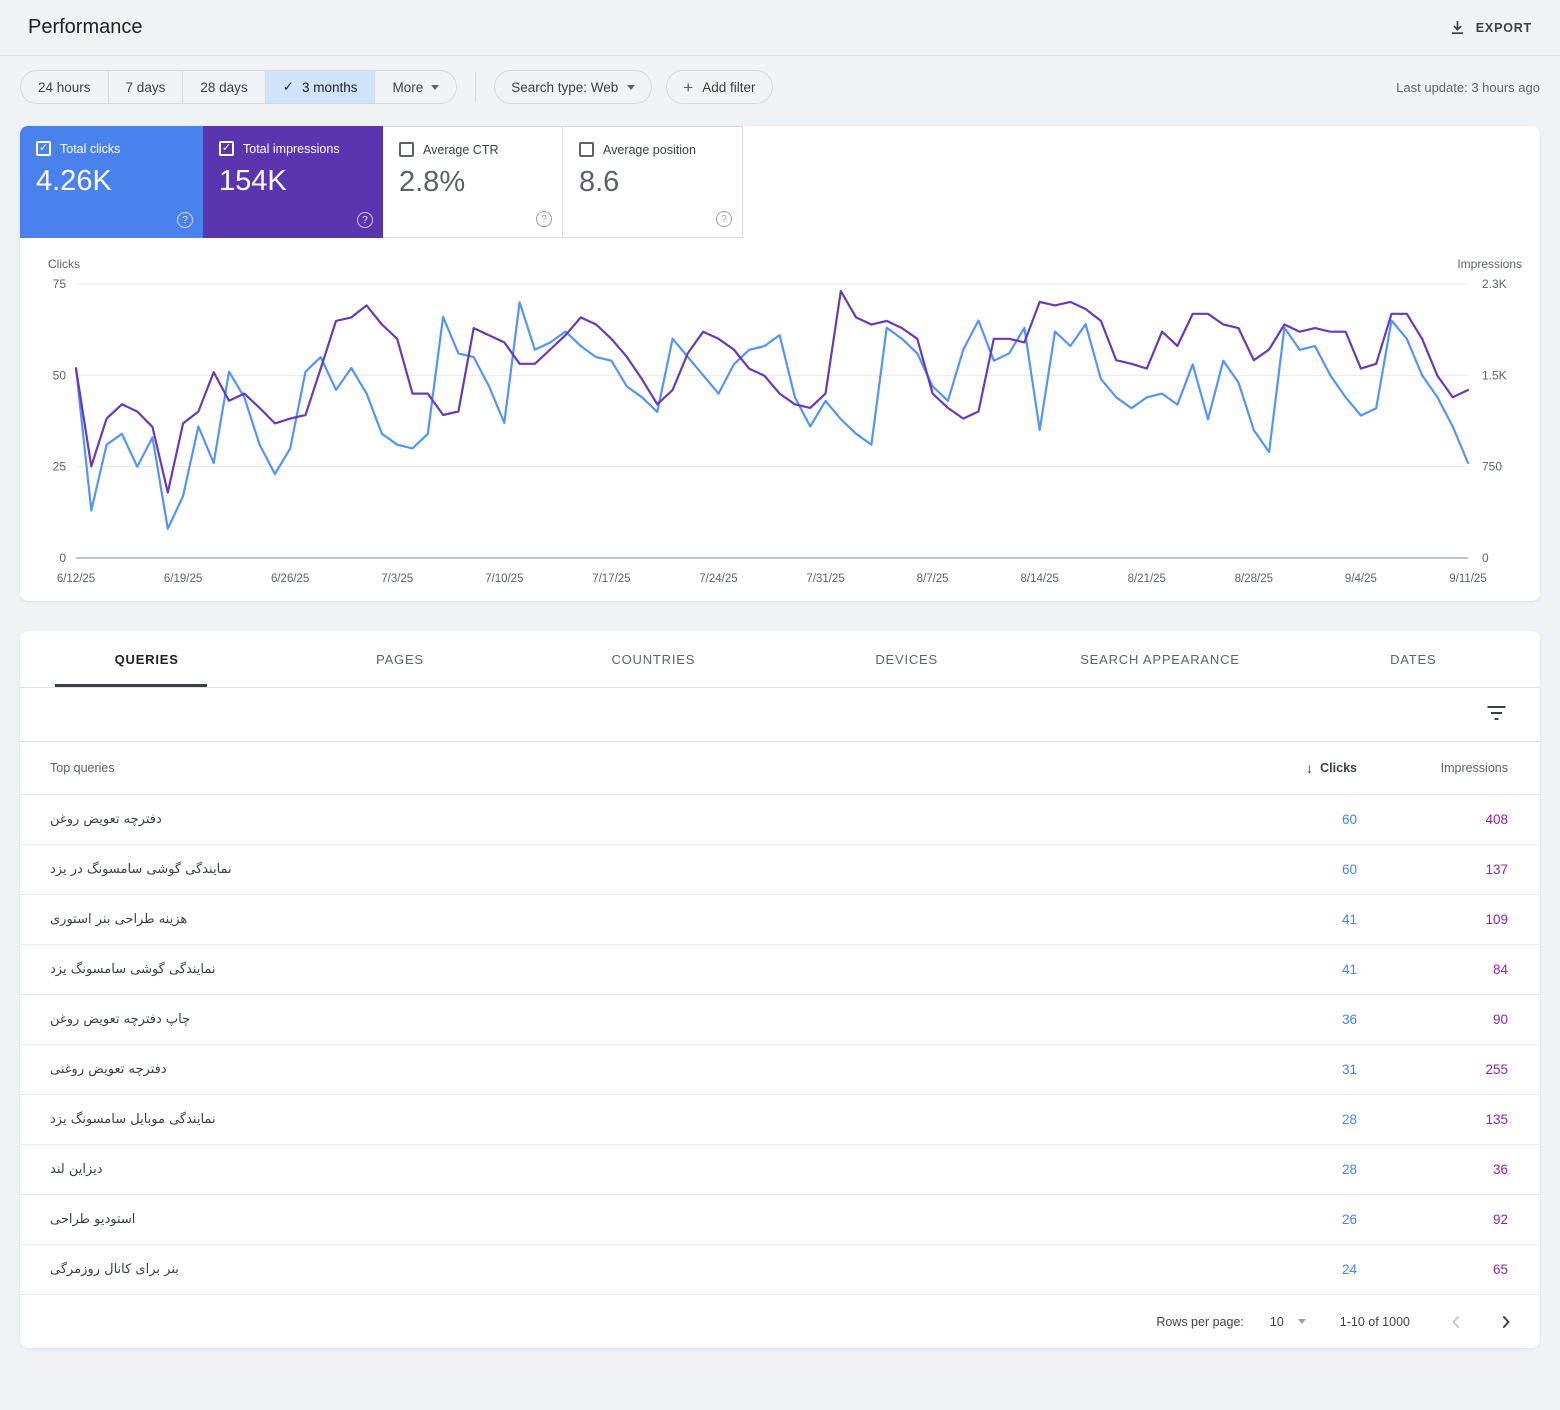  Describe the element at coordinates (119, 919) in the screenshot. I see `query-cell: هزینه طراحی بنر استوری` at that location.